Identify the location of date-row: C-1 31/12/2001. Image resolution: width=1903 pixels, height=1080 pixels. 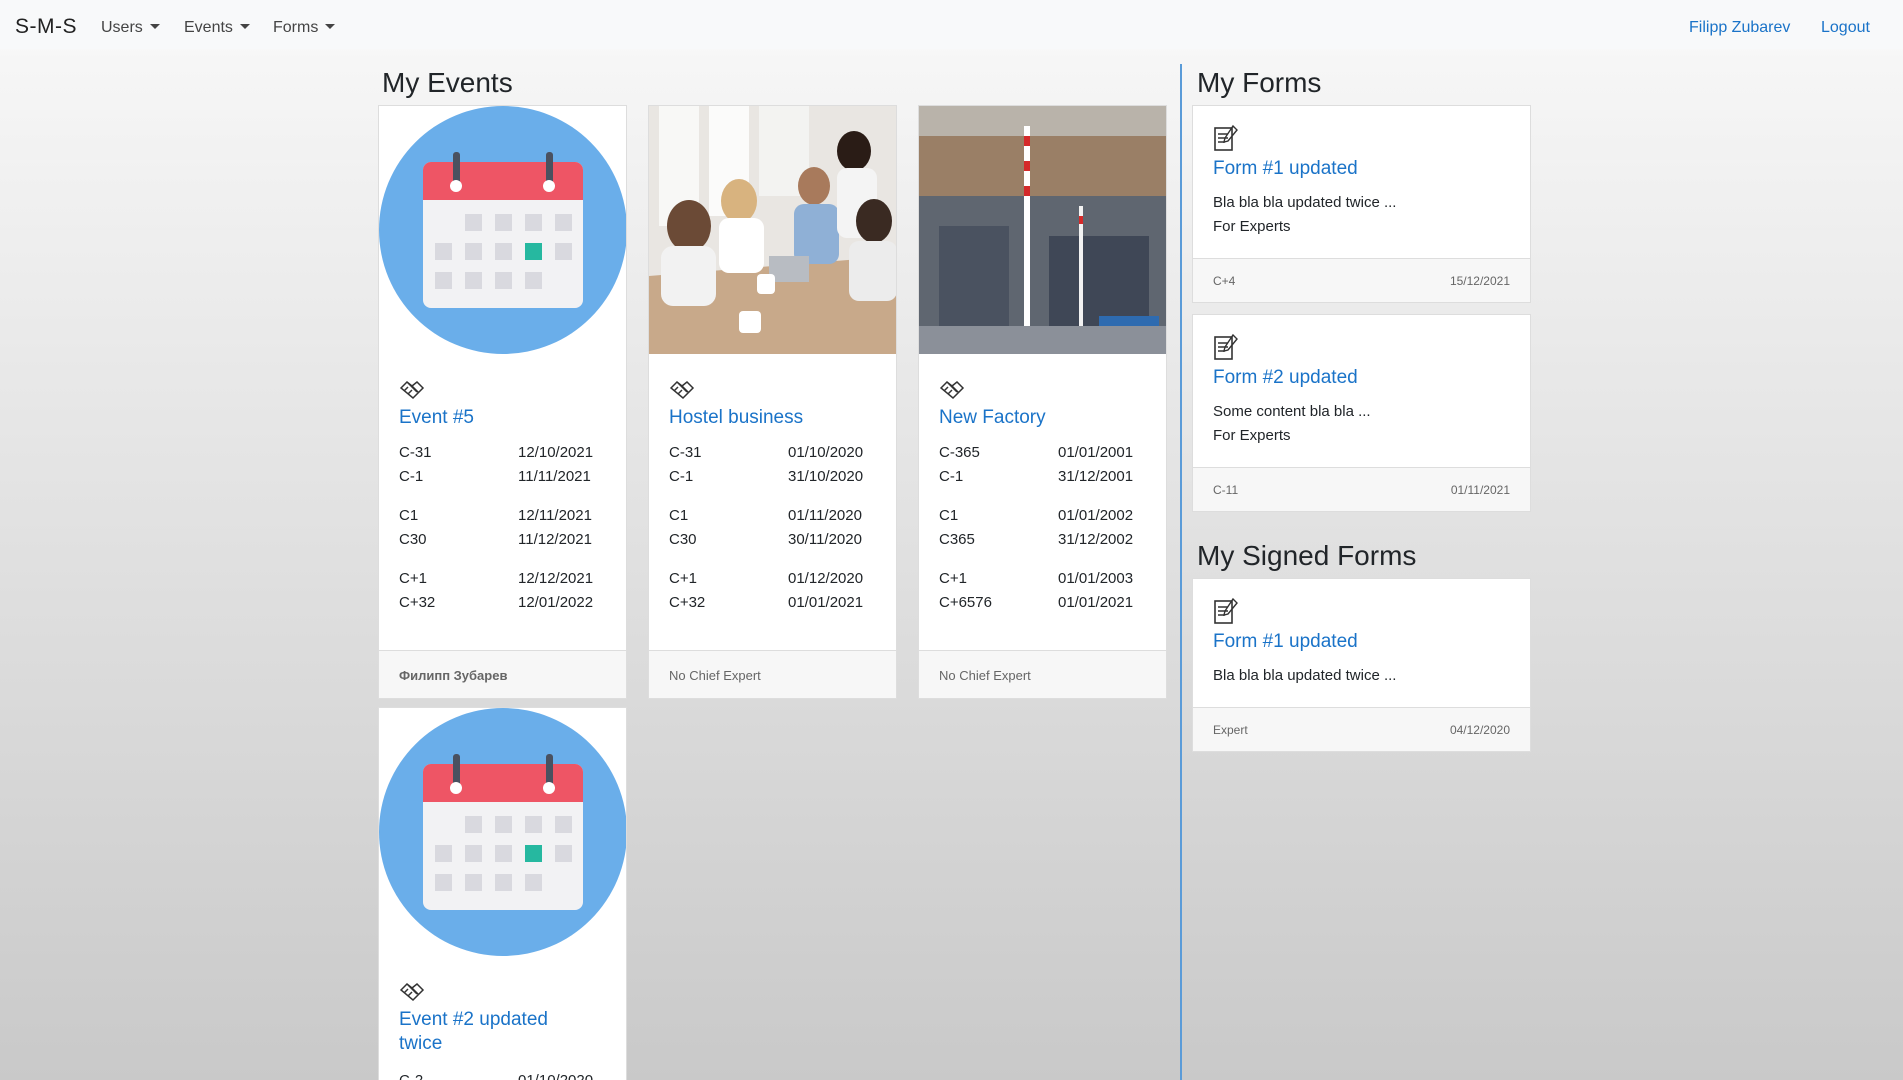
(1036, 476).